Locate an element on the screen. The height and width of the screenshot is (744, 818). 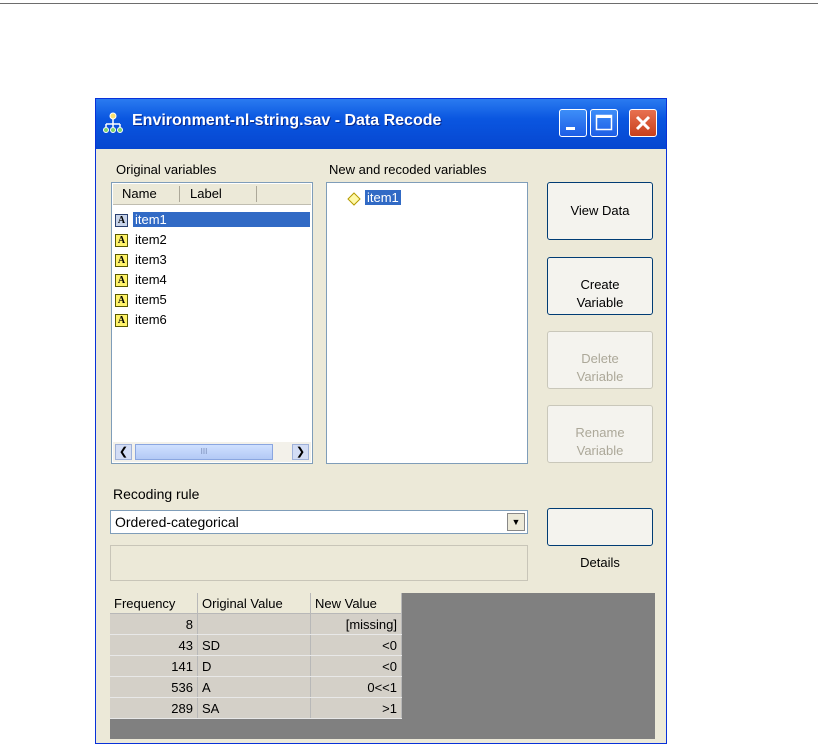
rule-description-box is located at coordinates (319, 563).